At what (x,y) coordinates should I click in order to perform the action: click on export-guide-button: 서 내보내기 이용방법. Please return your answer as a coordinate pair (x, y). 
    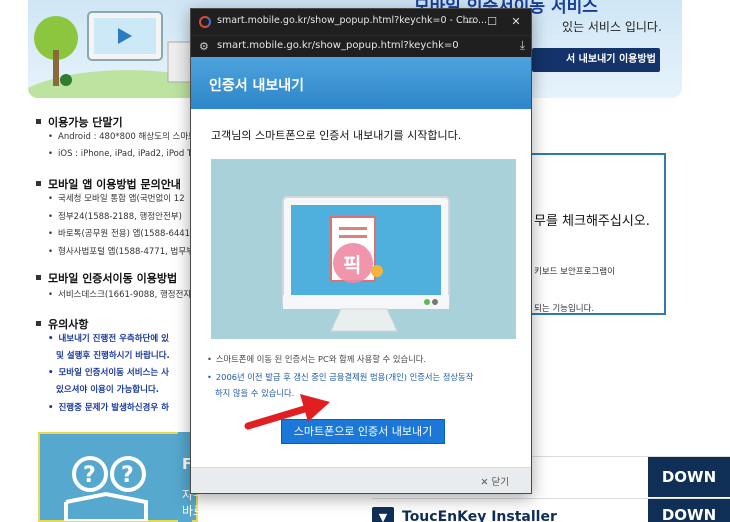
    Looking at the image, I should click on (596, 60).